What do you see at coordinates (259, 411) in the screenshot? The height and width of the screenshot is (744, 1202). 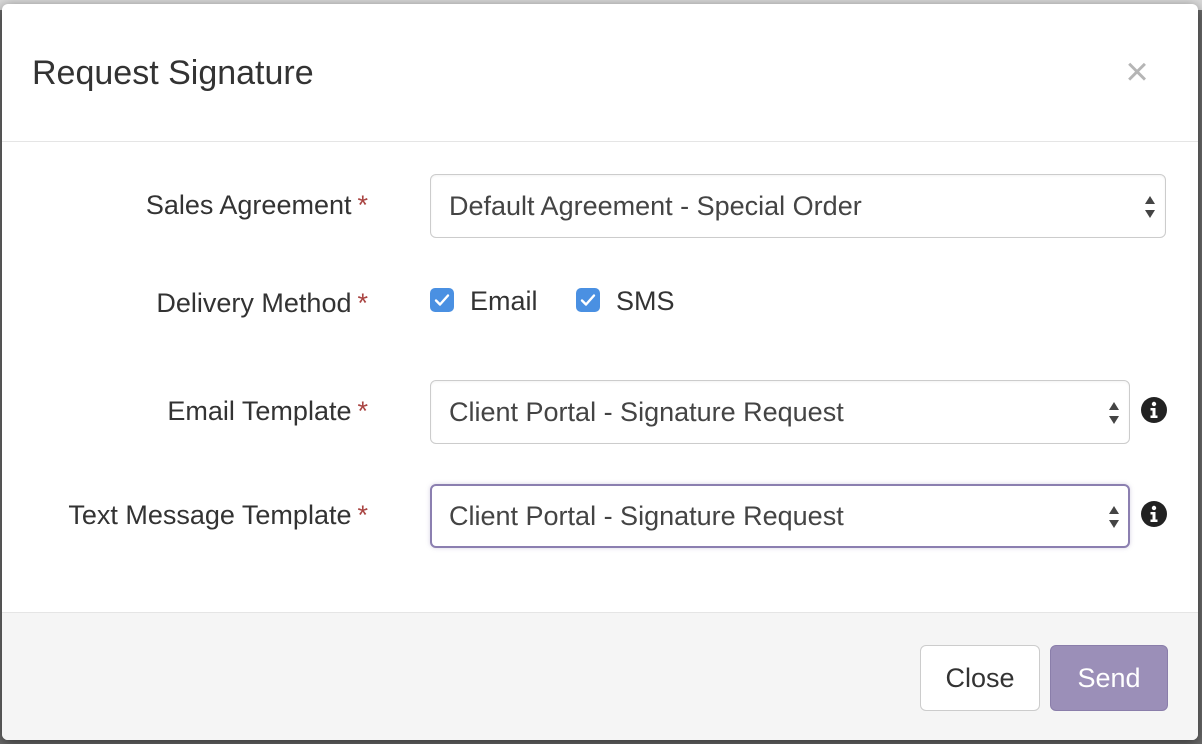 I see `email-template-label-text: Email Template` at bounding box center [259, 411].